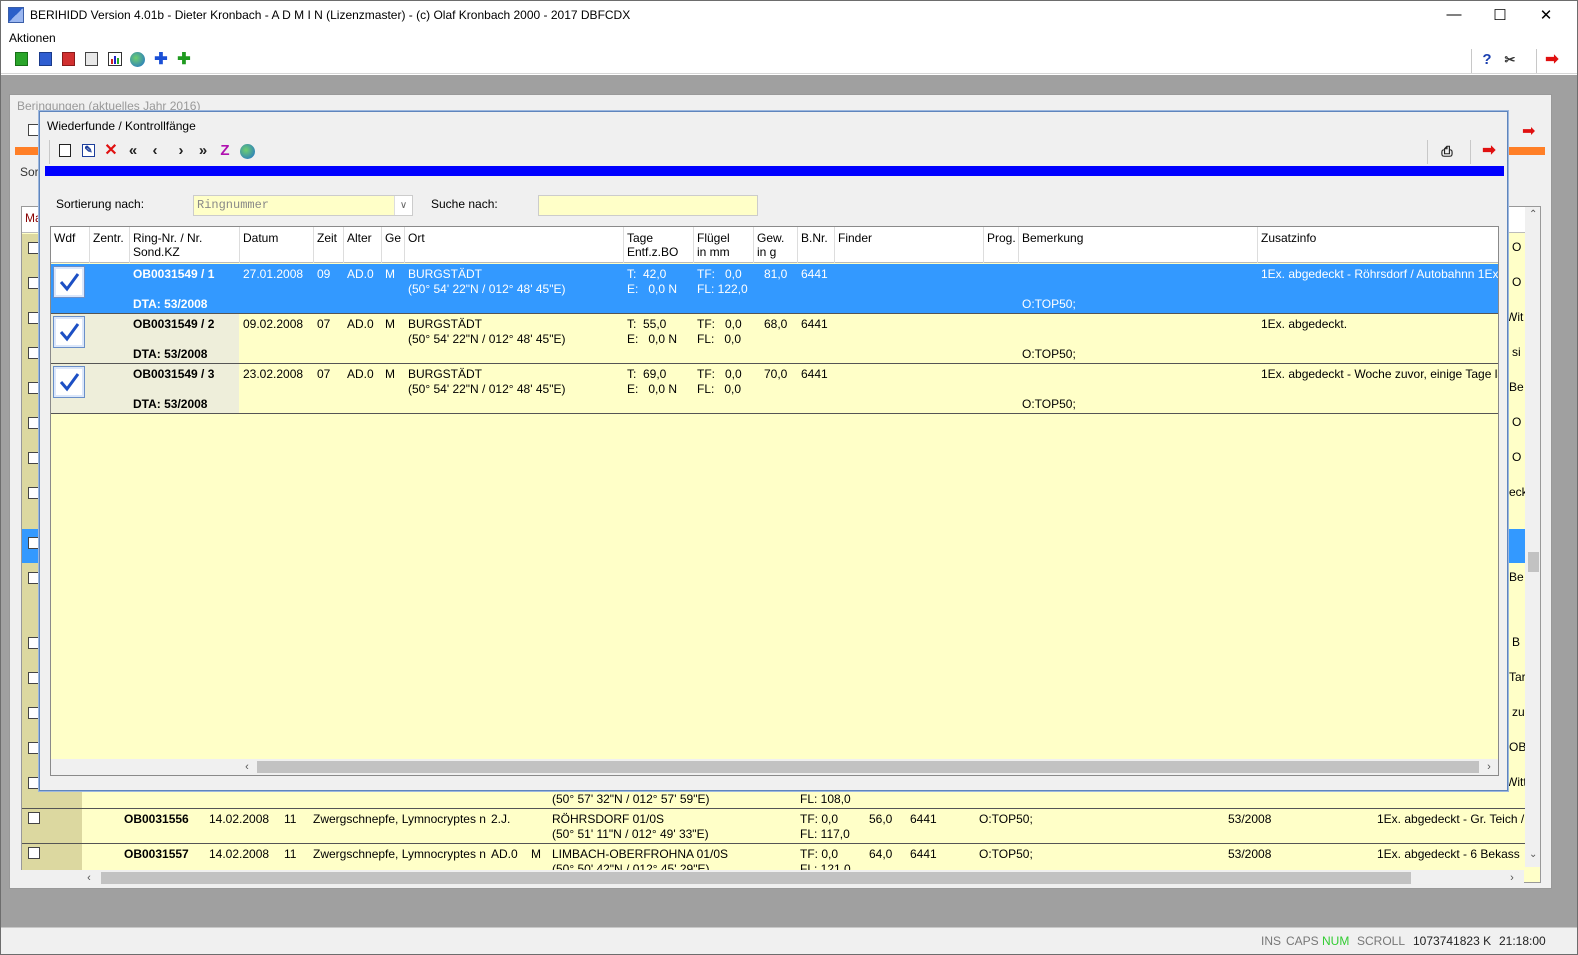  Describe the element at coordinates (399, 854) in the screenshot. I see `bg-art: Zwergschnepfe, Lymnocryptes n` at that location.